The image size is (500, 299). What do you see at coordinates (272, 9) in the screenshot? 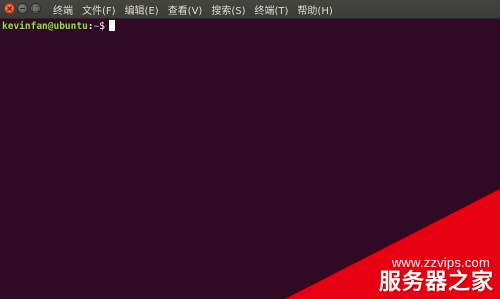
I see `menu-terminal: 终端(T)` at bounding box center [272, 9].